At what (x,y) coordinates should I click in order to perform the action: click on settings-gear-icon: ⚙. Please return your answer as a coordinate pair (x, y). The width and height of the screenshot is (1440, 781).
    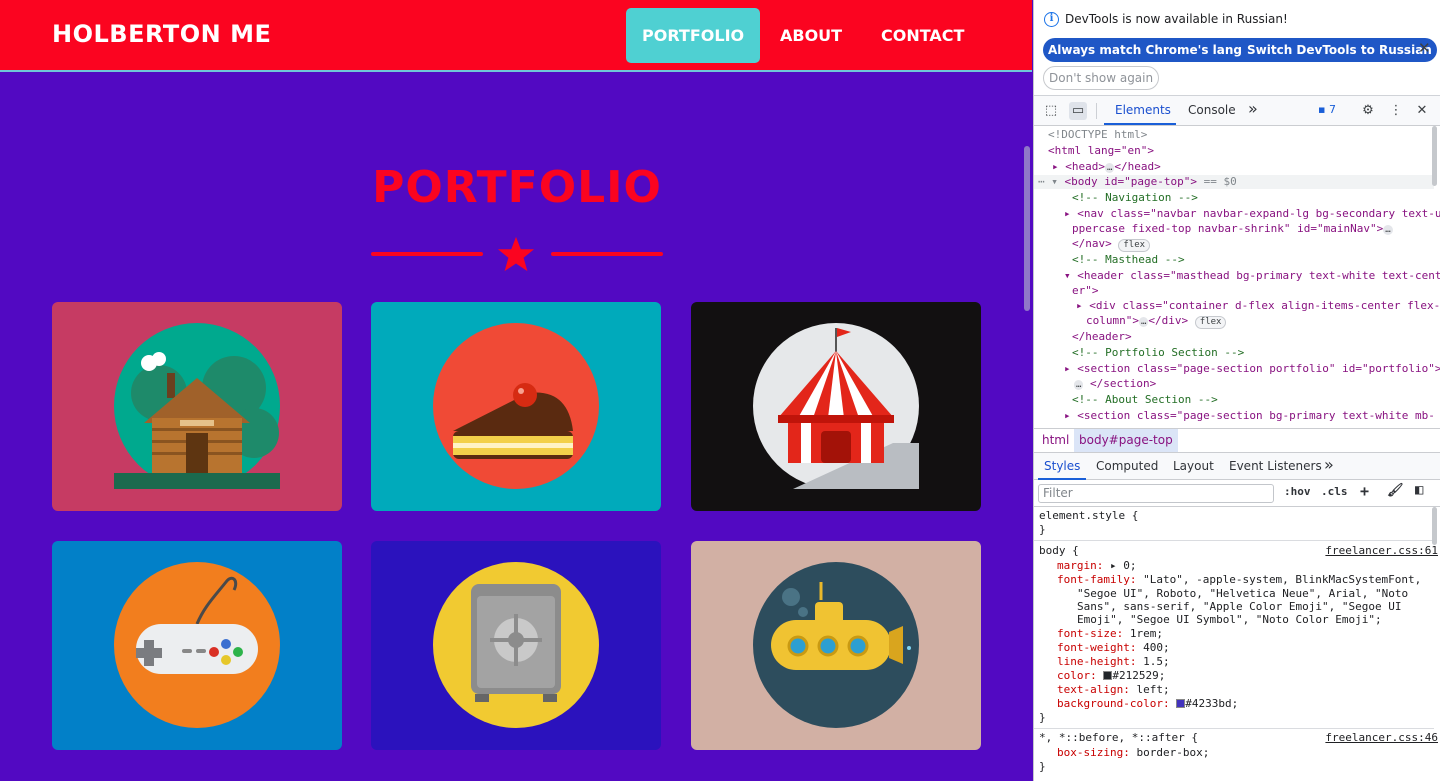
    Looking at the image, I should click on (1368, 111).